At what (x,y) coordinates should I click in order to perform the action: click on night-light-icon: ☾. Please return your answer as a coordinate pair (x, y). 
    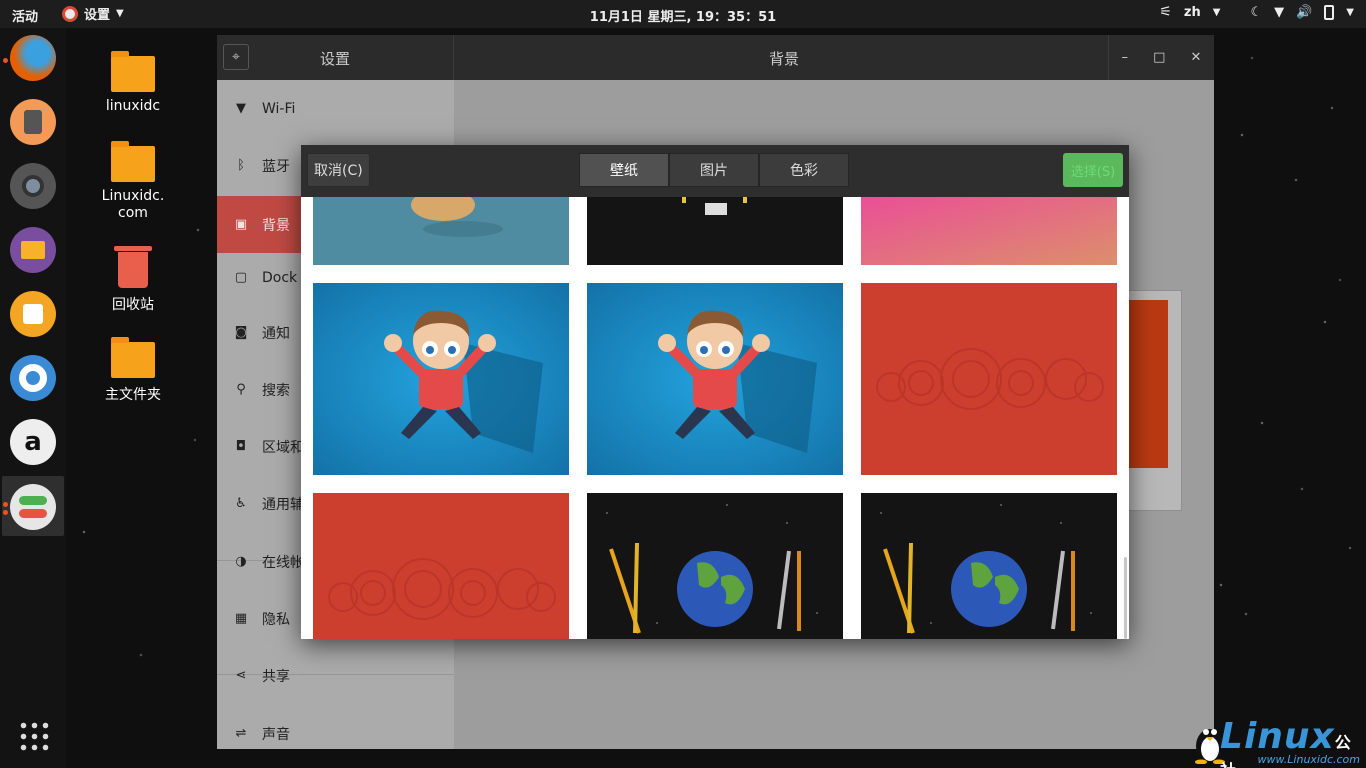
    Looking at the image, I should click on (1256, 12).